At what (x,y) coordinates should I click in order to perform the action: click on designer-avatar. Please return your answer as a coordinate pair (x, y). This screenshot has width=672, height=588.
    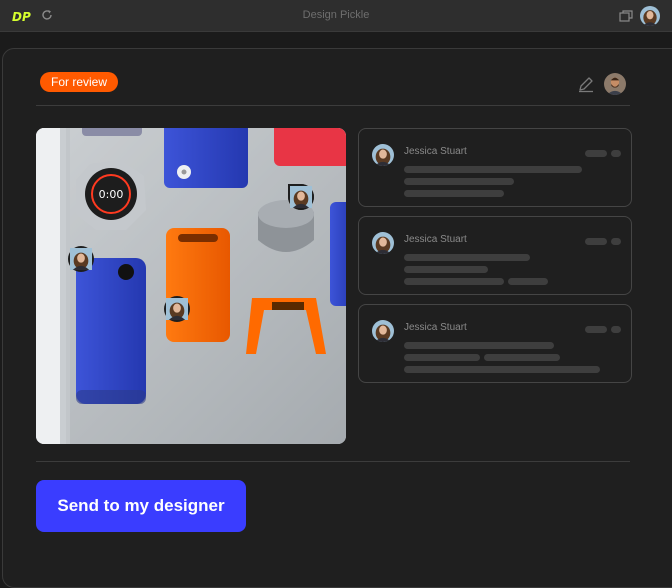
    Looking at the image, I should click on (615, 84).